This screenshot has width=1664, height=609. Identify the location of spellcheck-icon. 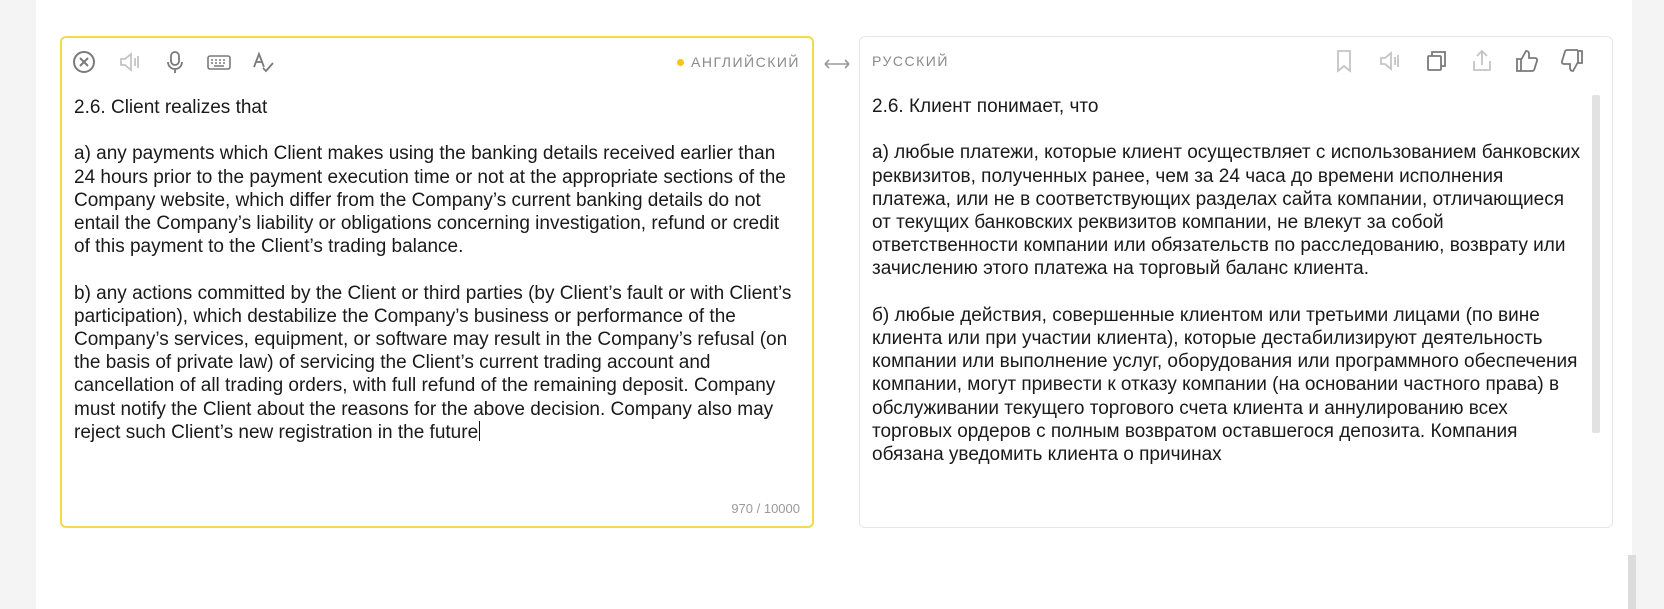
(263, 62).